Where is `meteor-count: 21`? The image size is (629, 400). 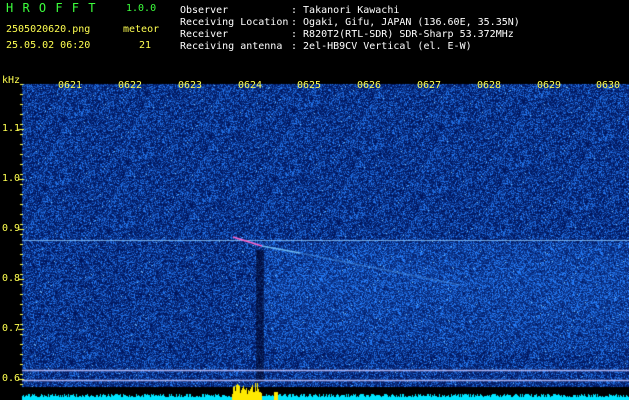 meteor-count: 21 is located at coordinates (145, 45).